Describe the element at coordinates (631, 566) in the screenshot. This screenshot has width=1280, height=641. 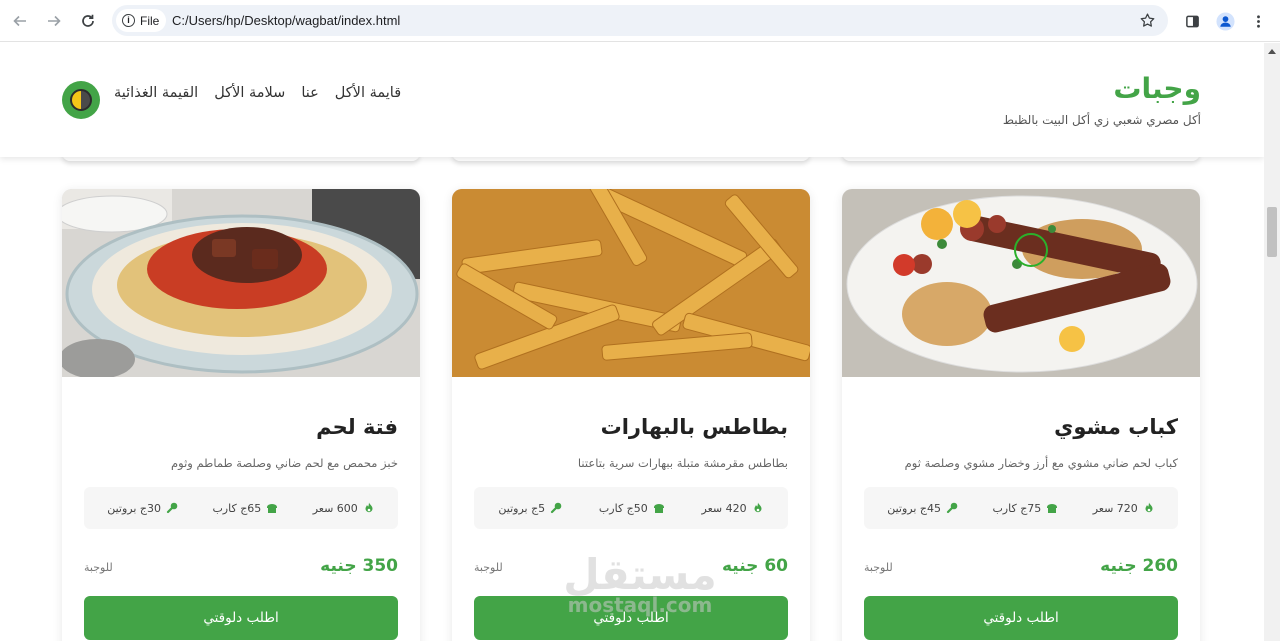
I see `price-row: 60 جنيه للوجبة` at that location.